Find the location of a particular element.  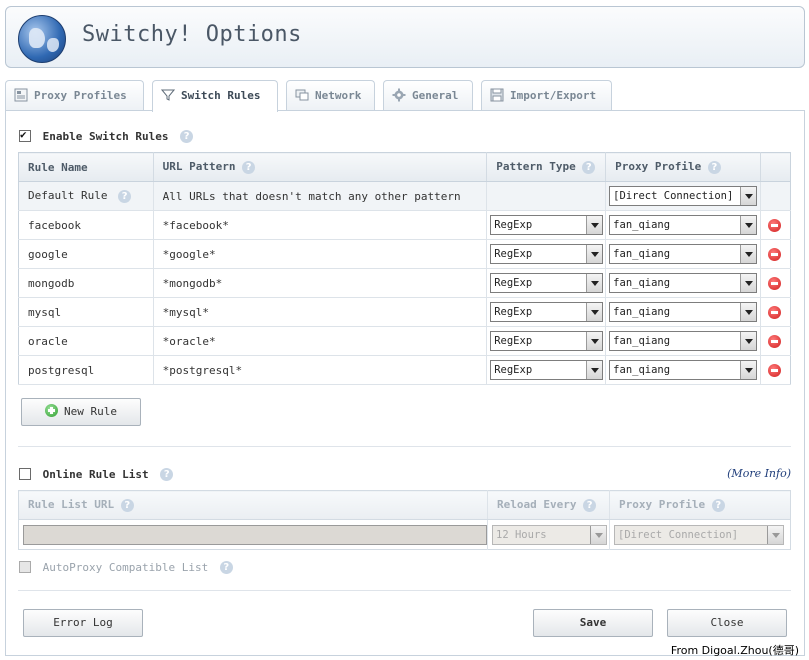

more-info-link: (More Info) is located at coordinates (759, 473).